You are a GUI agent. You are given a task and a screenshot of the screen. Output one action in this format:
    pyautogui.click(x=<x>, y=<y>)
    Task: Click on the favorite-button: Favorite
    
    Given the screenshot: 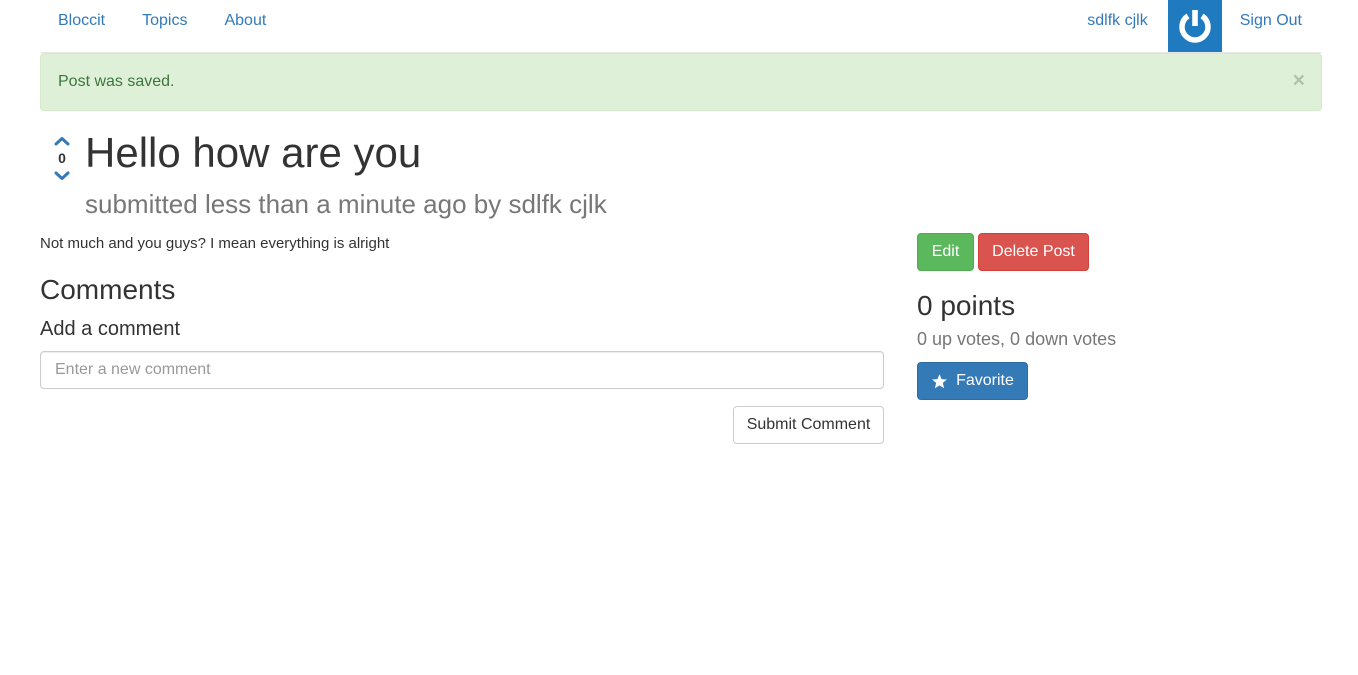 What is the action you would take?
    pyautogui.click(x=972, y=381)
    